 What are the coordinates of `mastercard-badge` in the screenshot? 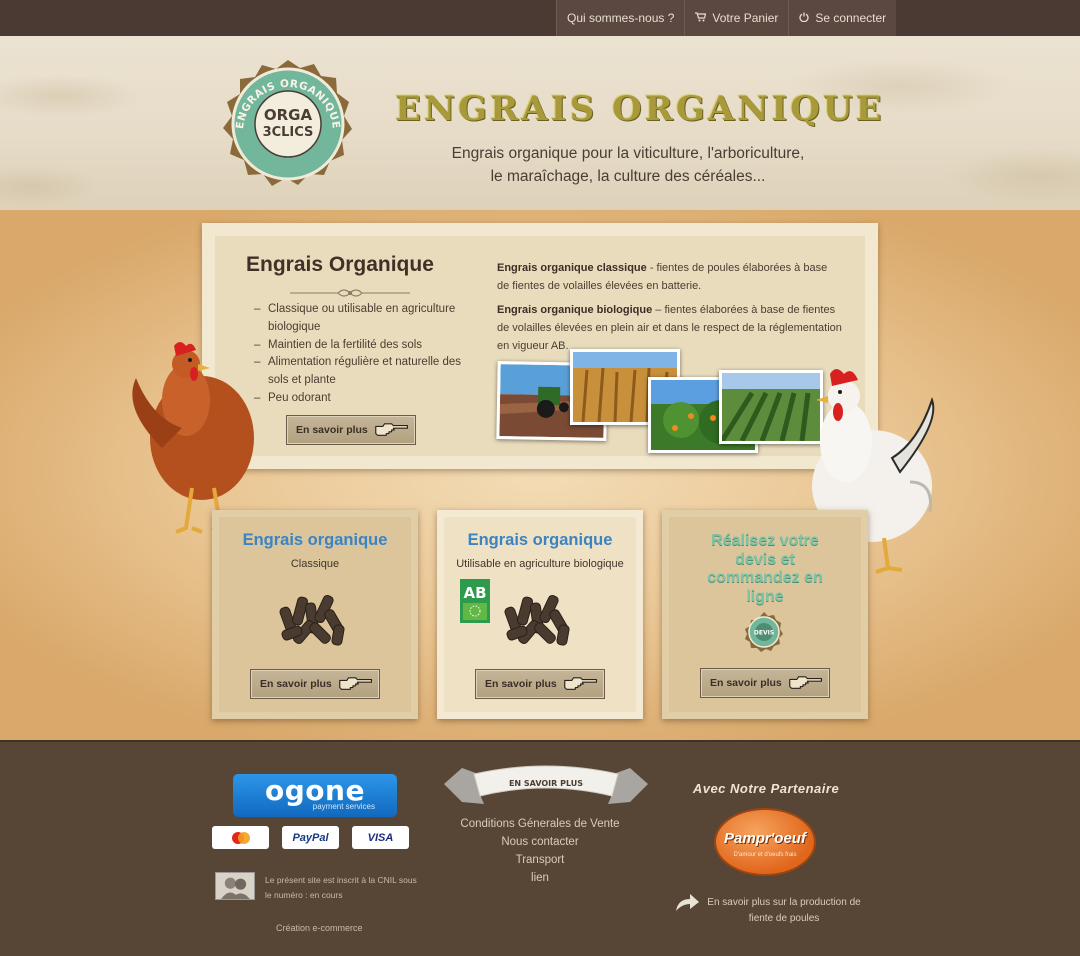 It's located at (240, 837).